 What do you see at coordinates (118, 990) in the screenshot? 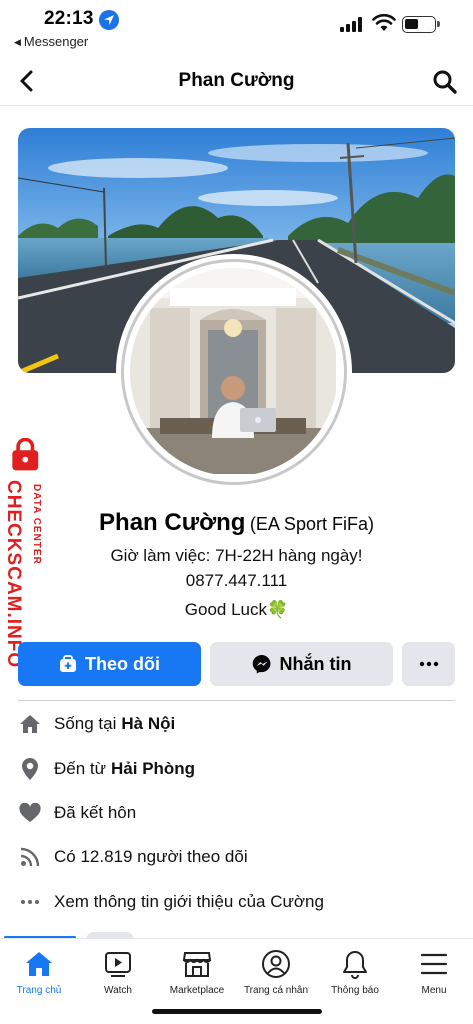
I see `nav-label: Watch` at bounding box center [118, 990].